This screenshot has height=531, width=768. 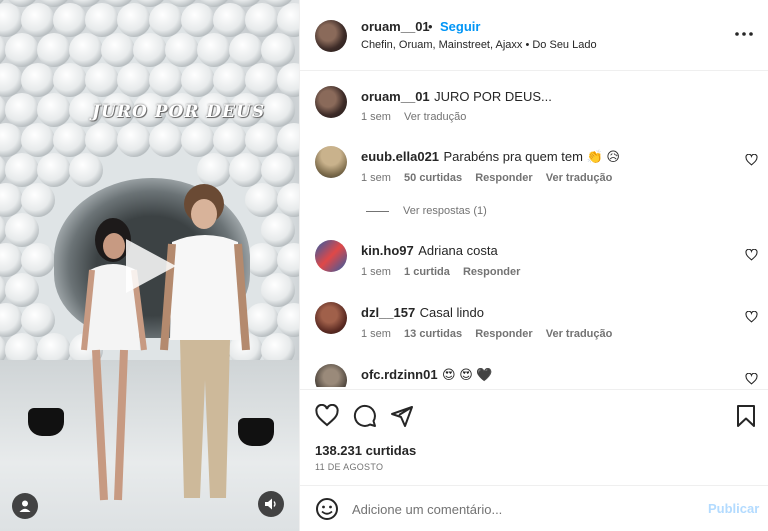 I want to click on follow-button: Seguir, so click(x=460, y=26).